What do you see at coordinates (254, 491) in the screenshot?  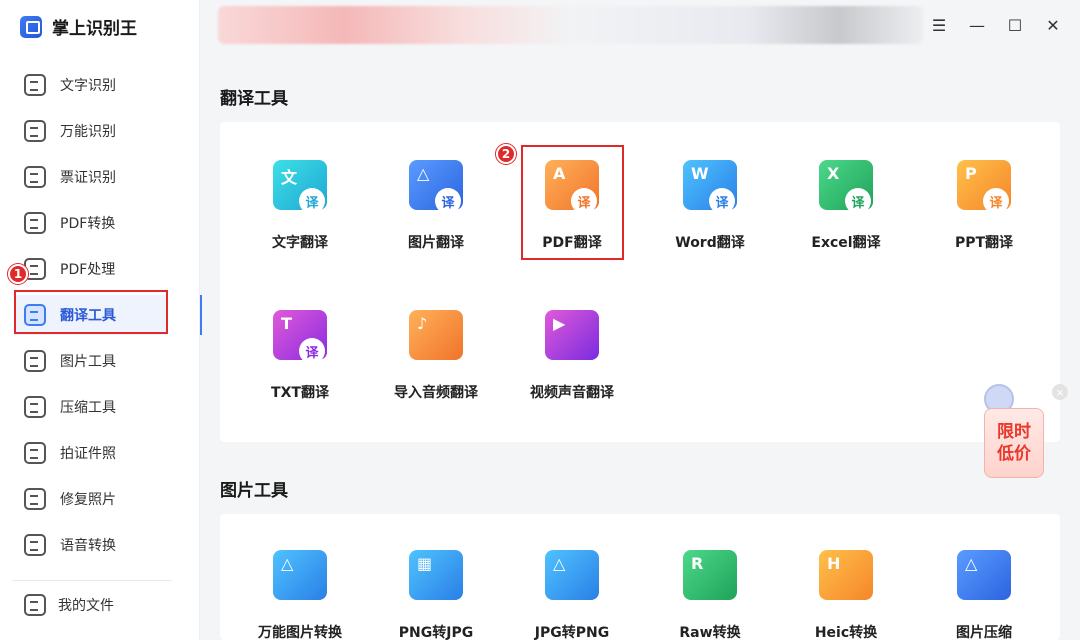 I see `section-title-image: 图片工具` at bounding box center [254, 491].